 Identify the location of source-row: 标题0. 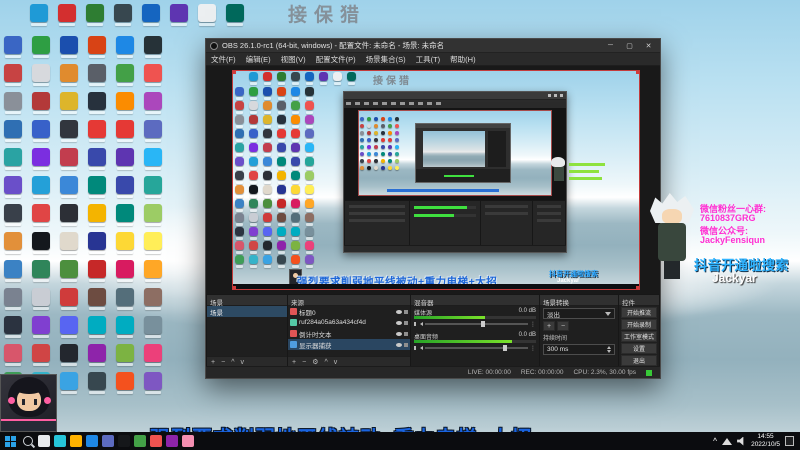
(349, 311).